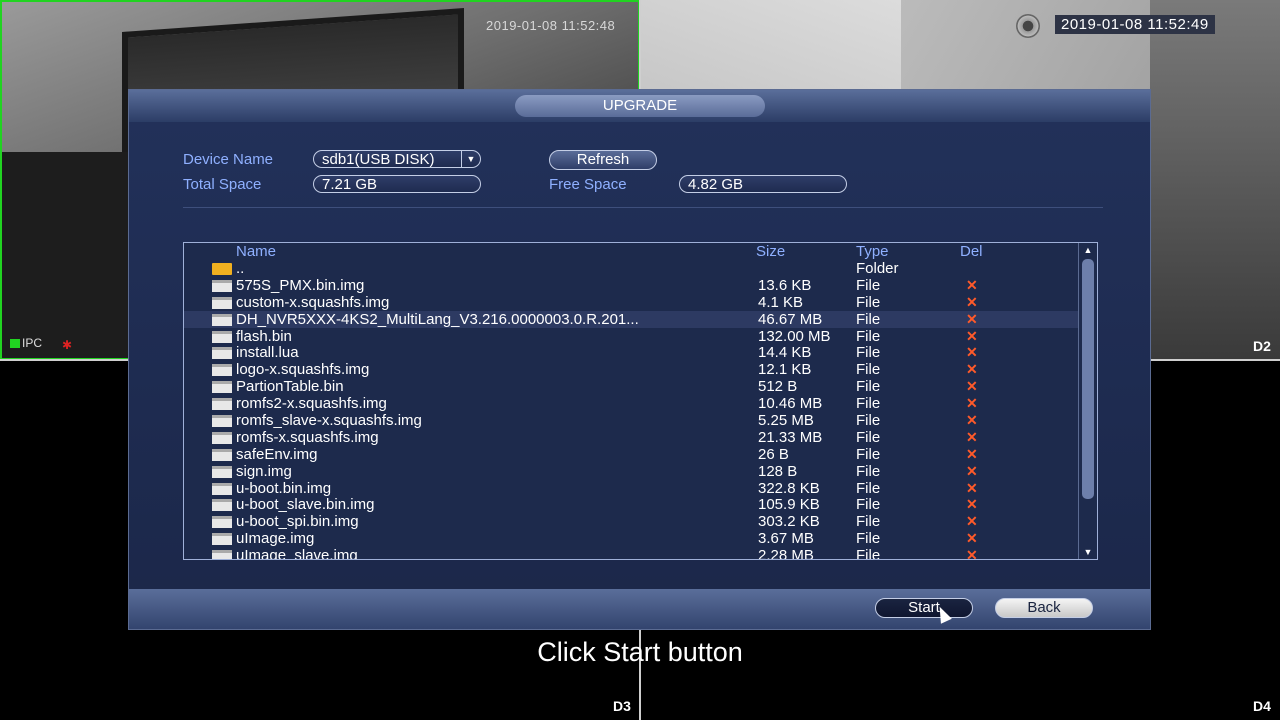 Image resolution: width=1280 pixels, height=720 pixels. What do you see at coordinates (26, 343) in the screenshot?
I see `ipc-indicator: IPC` at bounding box center [26, 343].